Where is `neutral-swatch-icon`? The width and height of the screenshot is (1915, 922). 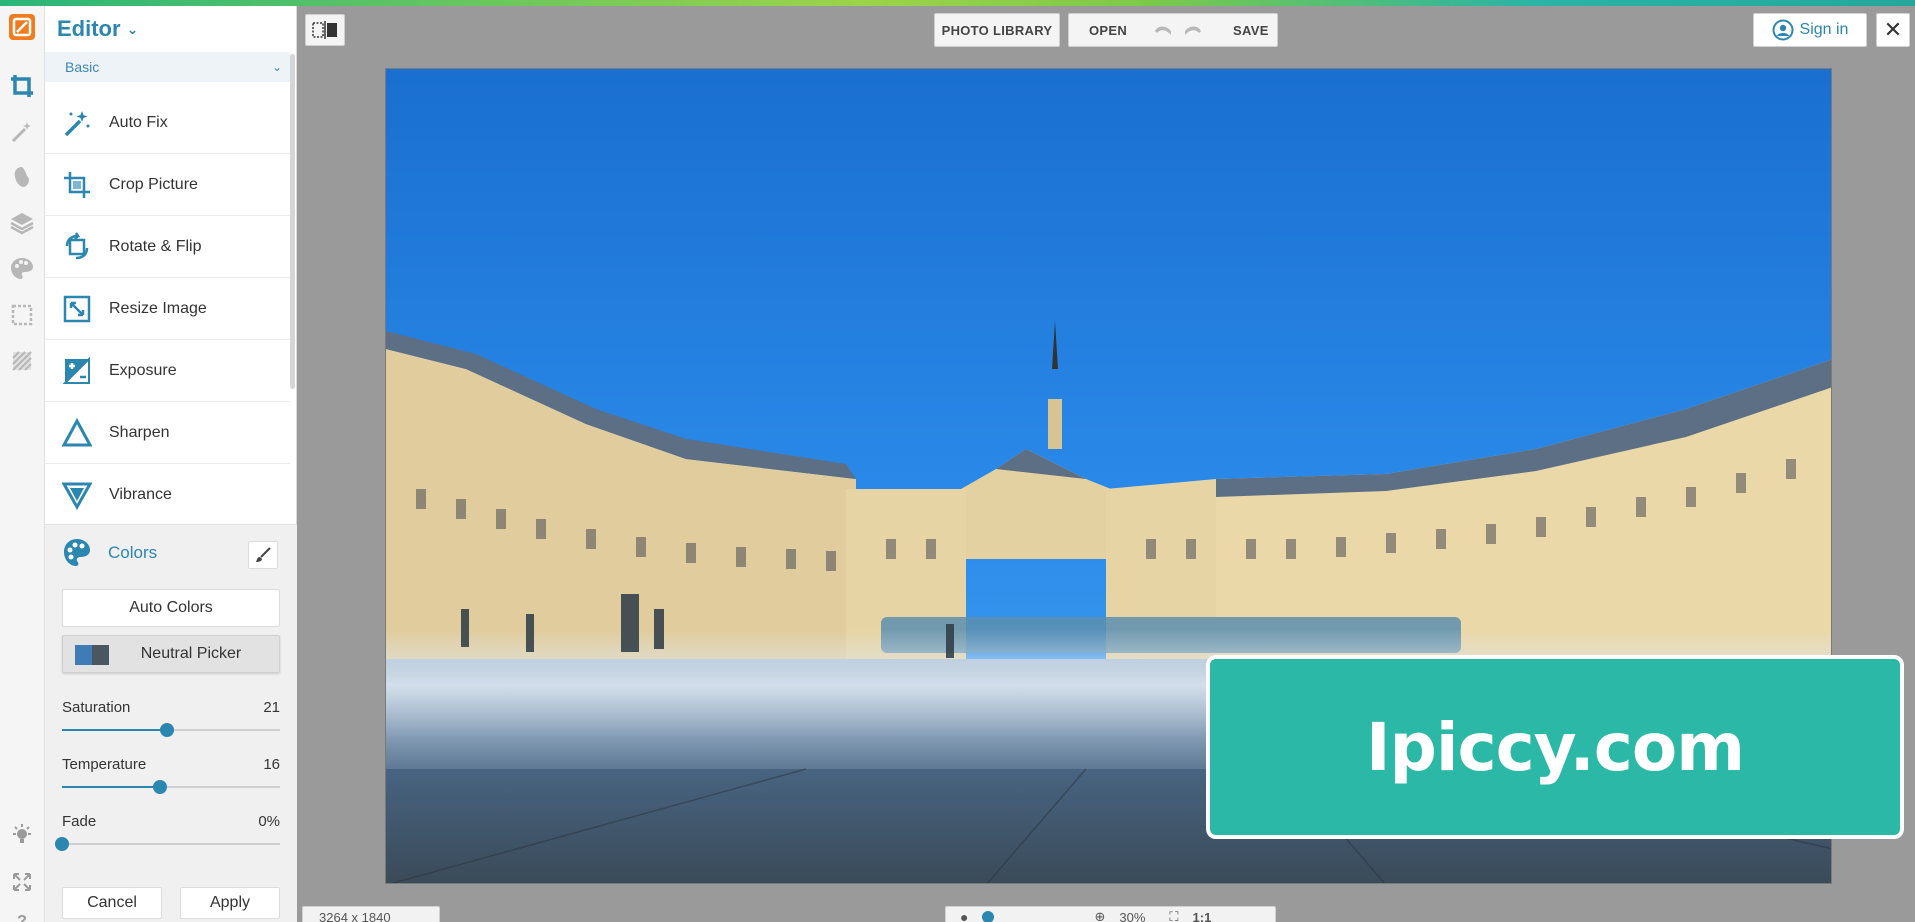 neutral-swatch-icon is located at coordinates (92, 655).